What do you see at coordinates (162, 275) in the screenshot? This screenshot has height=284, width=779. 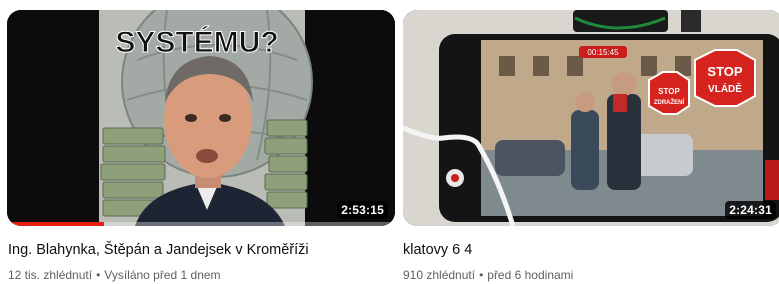 I see `upload-time: Vysíláno před 1 dnem` at bounding box center [162, 275].